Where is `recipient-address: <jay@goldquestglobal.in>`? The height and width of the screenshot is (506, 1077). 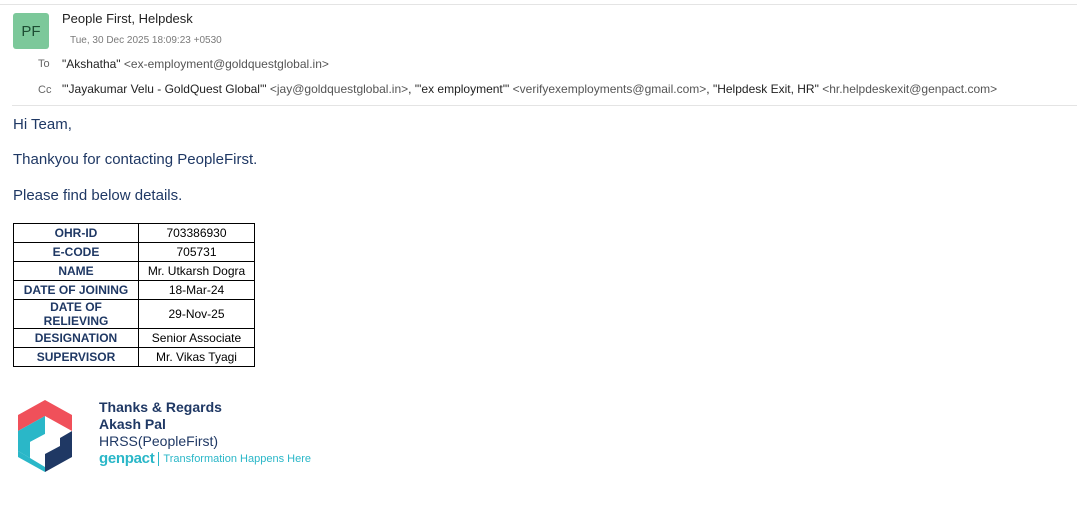
recipient-address: <jay@goldquestglobal.in> is located at coordinates (339, 89).